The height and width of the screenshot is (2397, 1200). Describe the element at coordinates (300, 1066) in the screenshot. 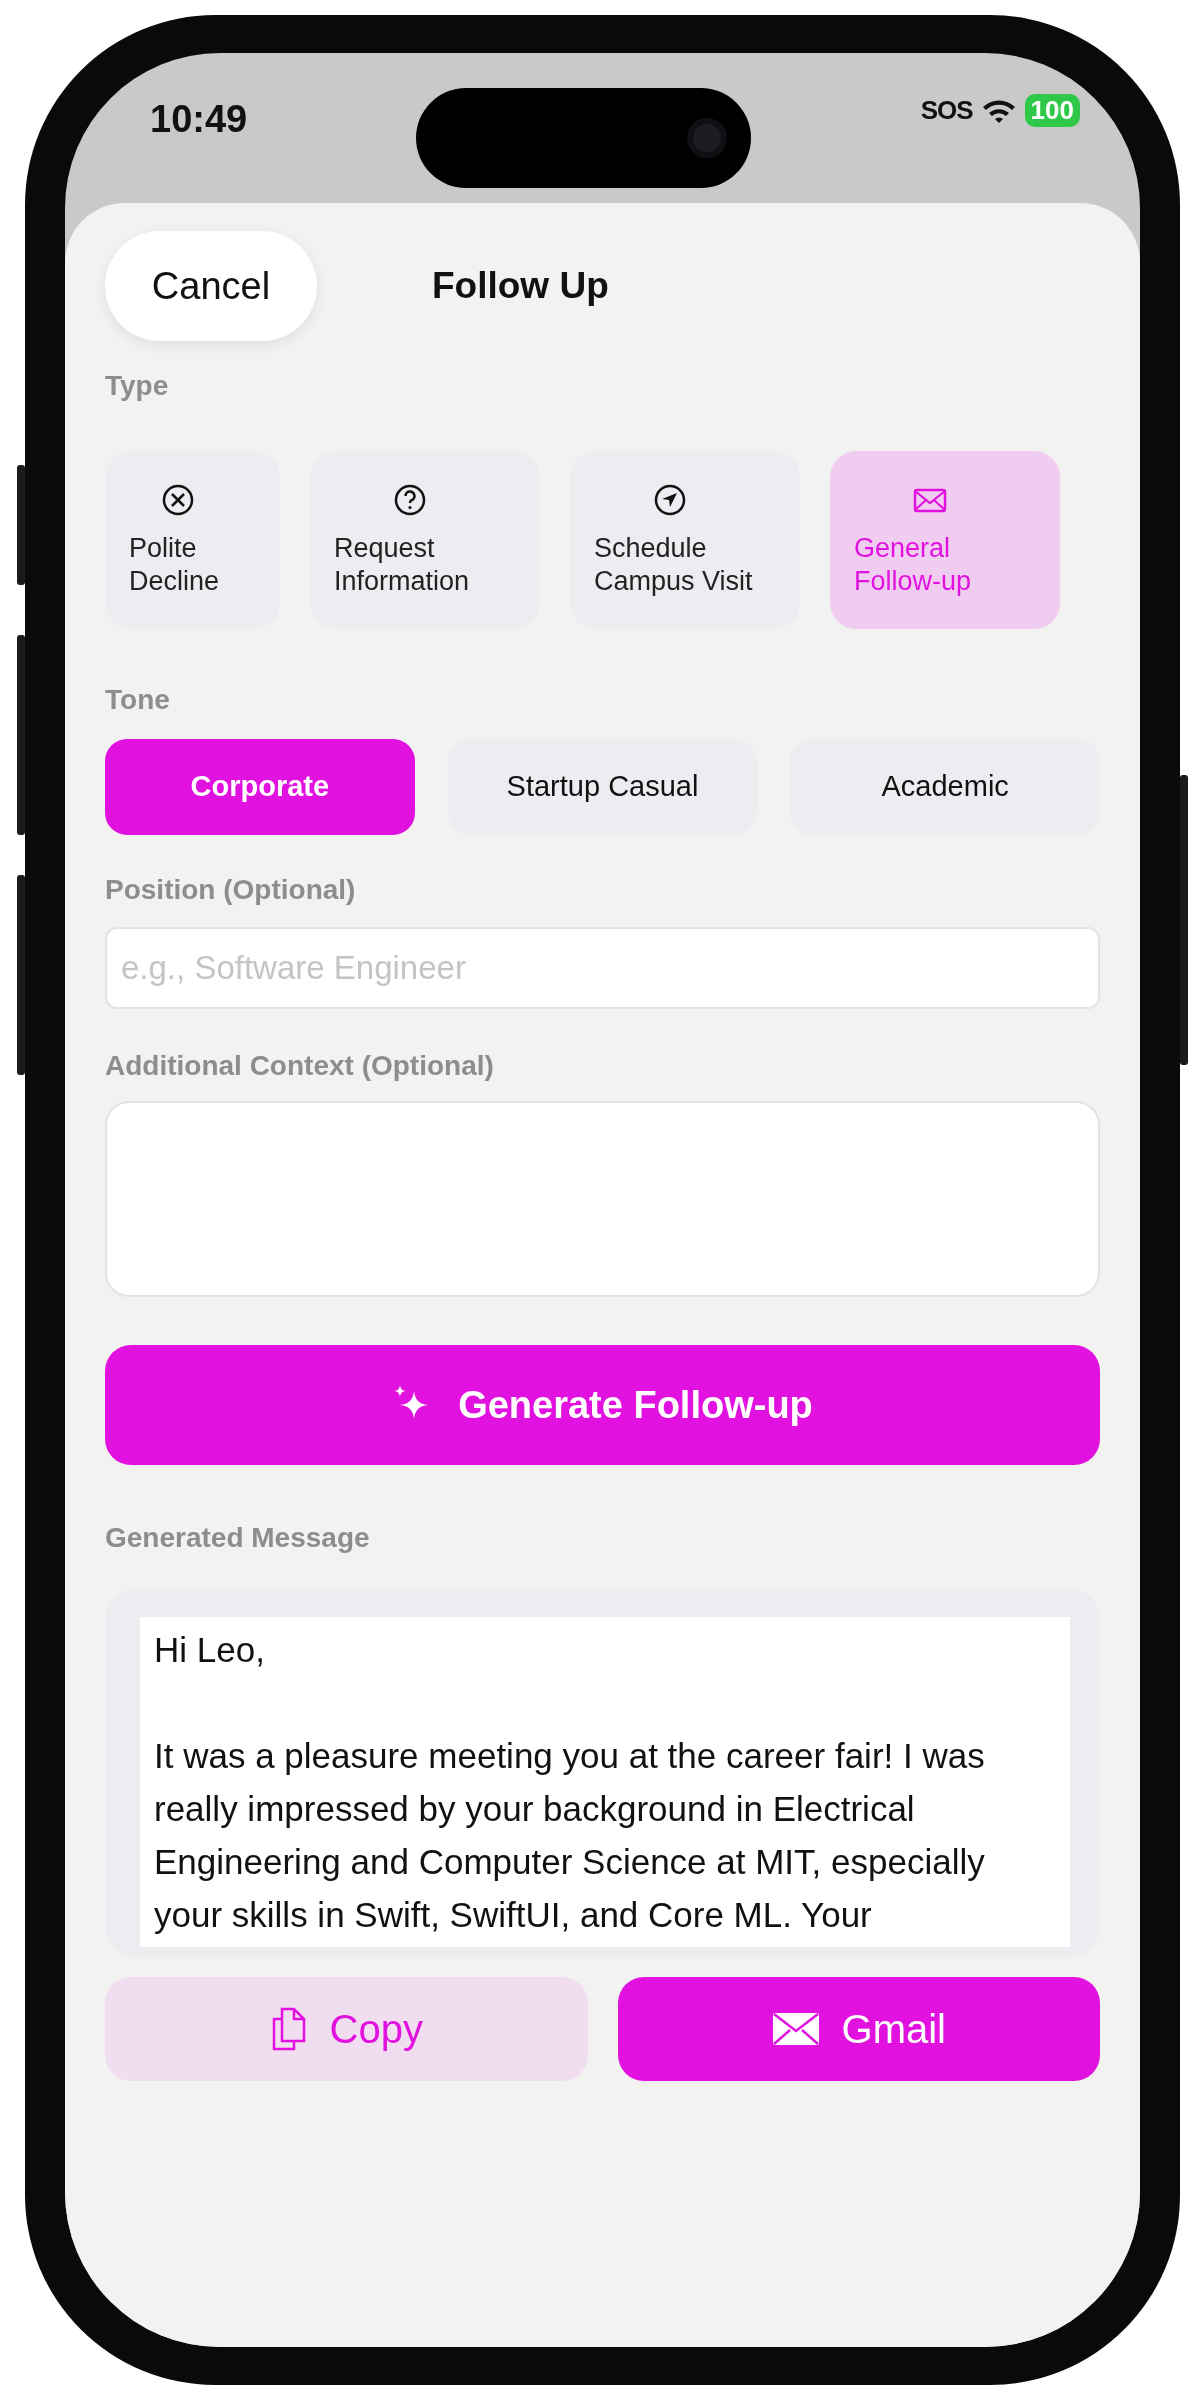

I see `field-label: Additional Context (Optional)` at that location.